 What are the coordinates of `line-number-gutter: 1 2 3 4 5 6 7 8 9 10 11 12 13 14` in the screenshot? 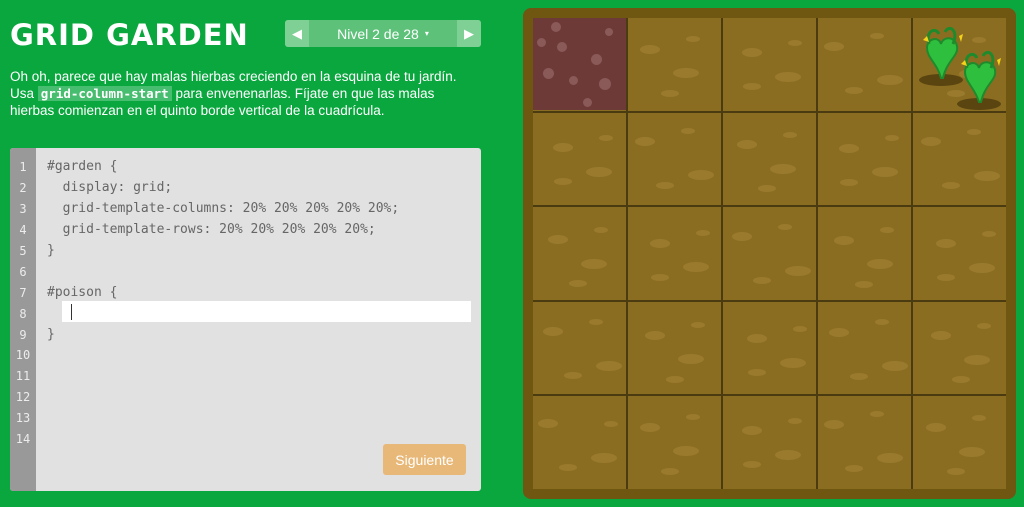 It's located at (23, 319).